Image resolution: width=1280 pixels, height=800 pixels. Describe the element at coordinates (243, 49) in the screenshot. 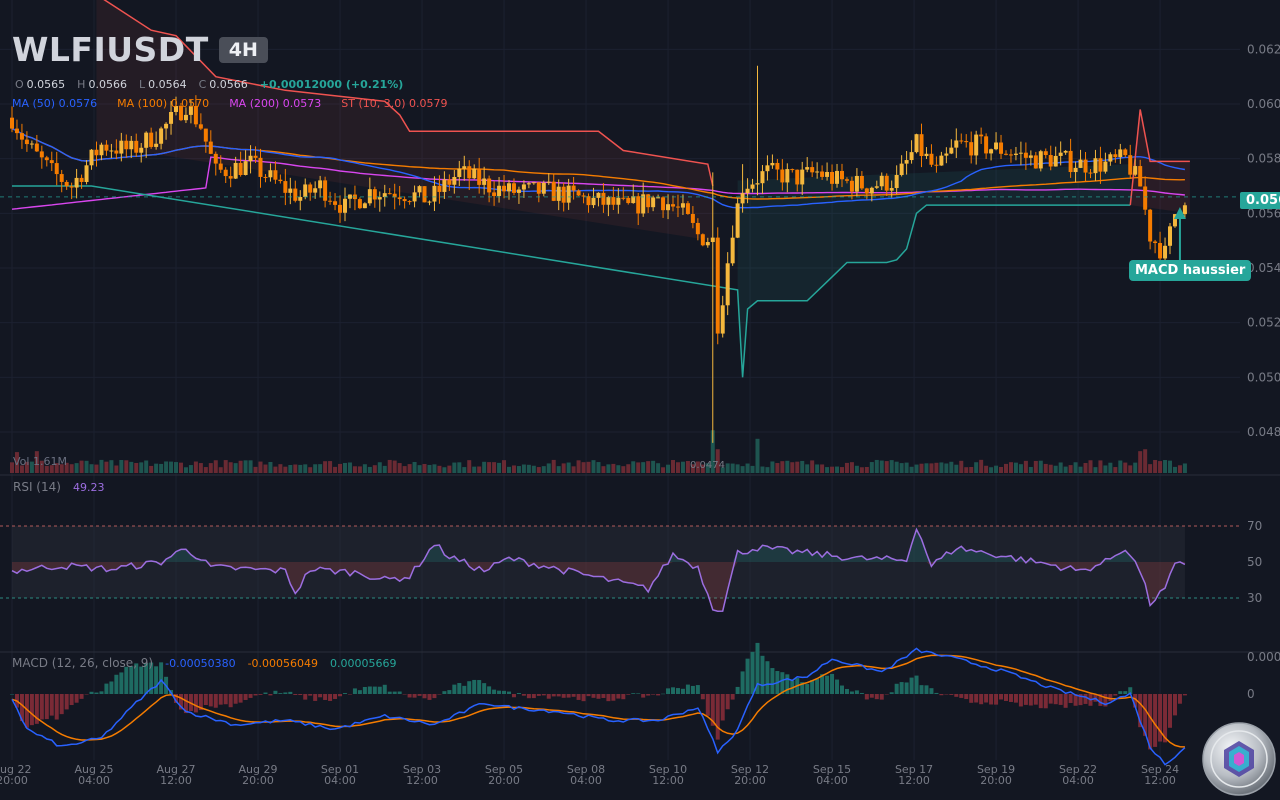

I see `timeframe-badge: 4H` at that location.